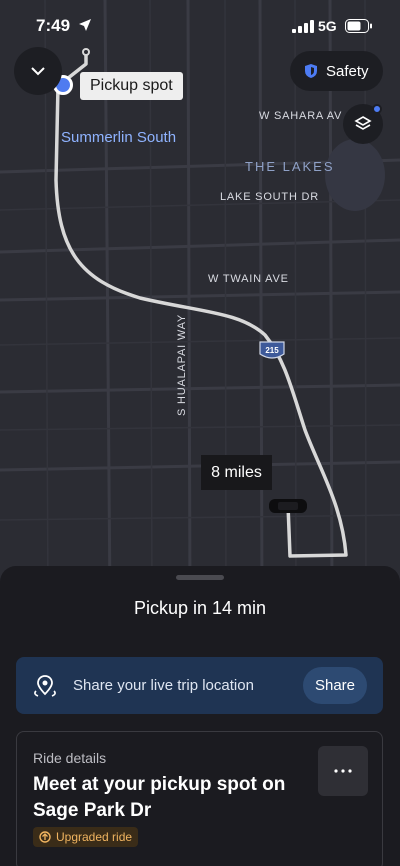 This screenshot has height=866, width=400. I want to click on clock: 7:49, so click(53, 25).